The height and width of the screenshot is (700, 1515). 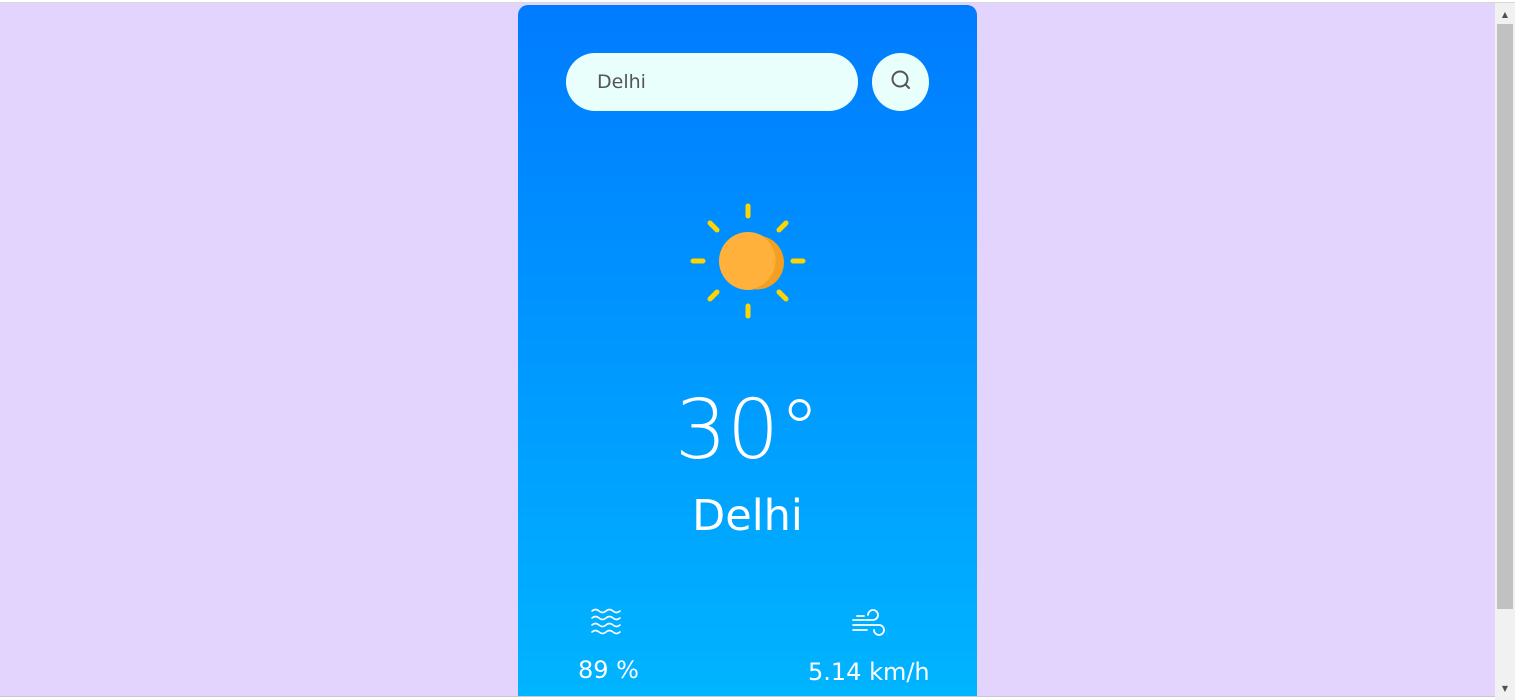 I want to click on wind-icon, so click(x=869, y=625).